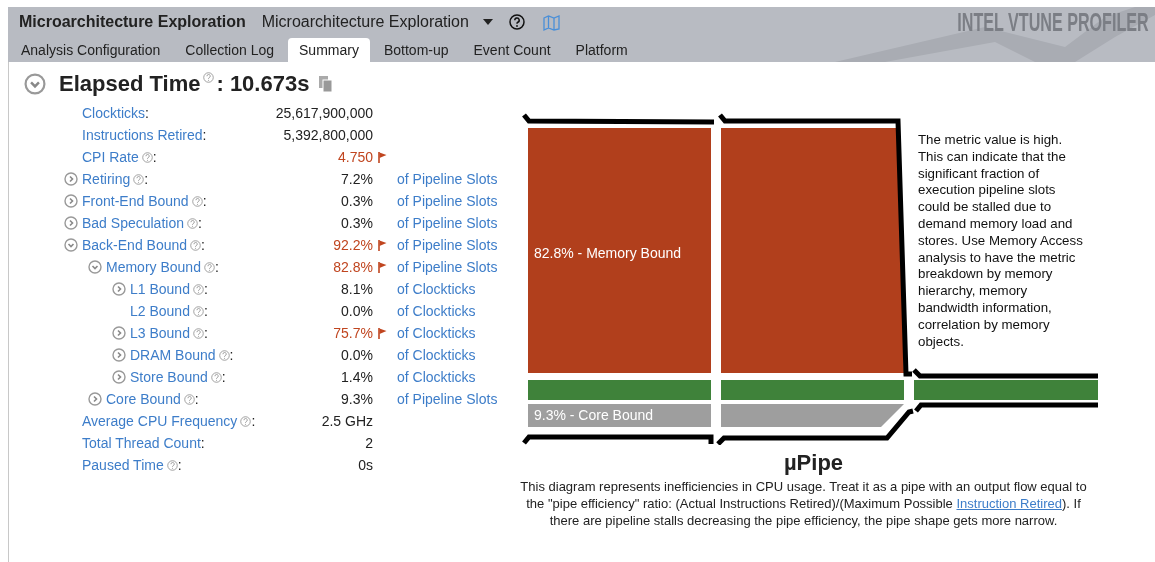 This screenshot has width=1155, height=562. I want to click on caret-icon, so click(487, 22).